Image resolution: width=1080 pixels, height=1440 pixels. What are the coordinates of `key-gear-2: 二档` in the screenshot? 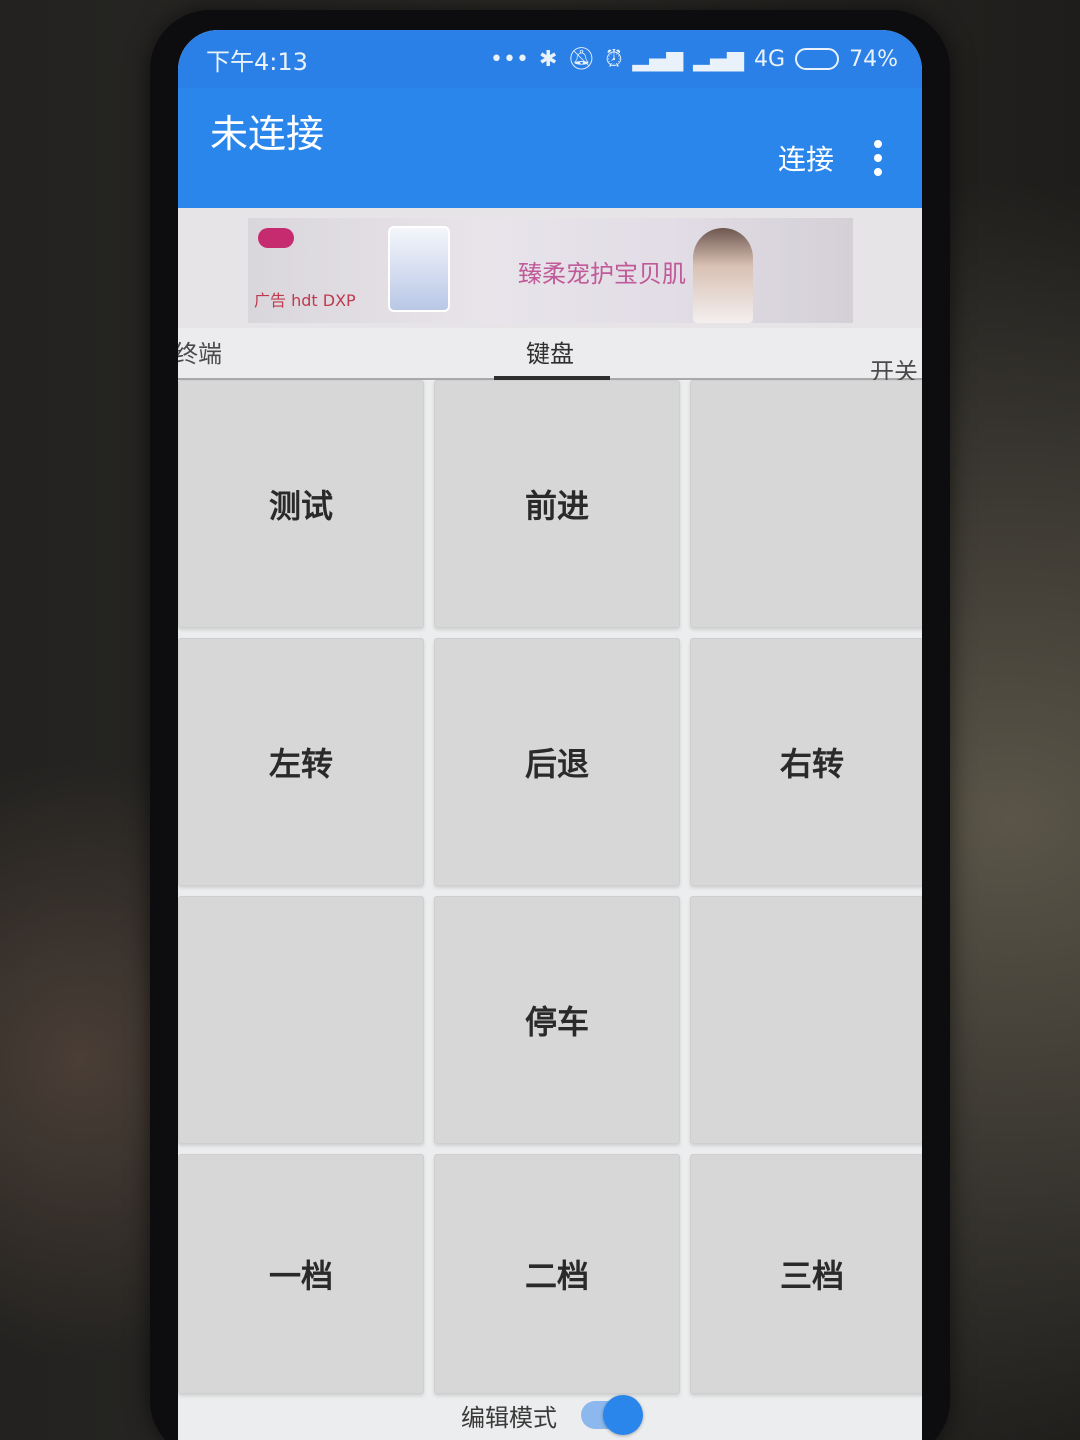 It's located at (557, 1274).